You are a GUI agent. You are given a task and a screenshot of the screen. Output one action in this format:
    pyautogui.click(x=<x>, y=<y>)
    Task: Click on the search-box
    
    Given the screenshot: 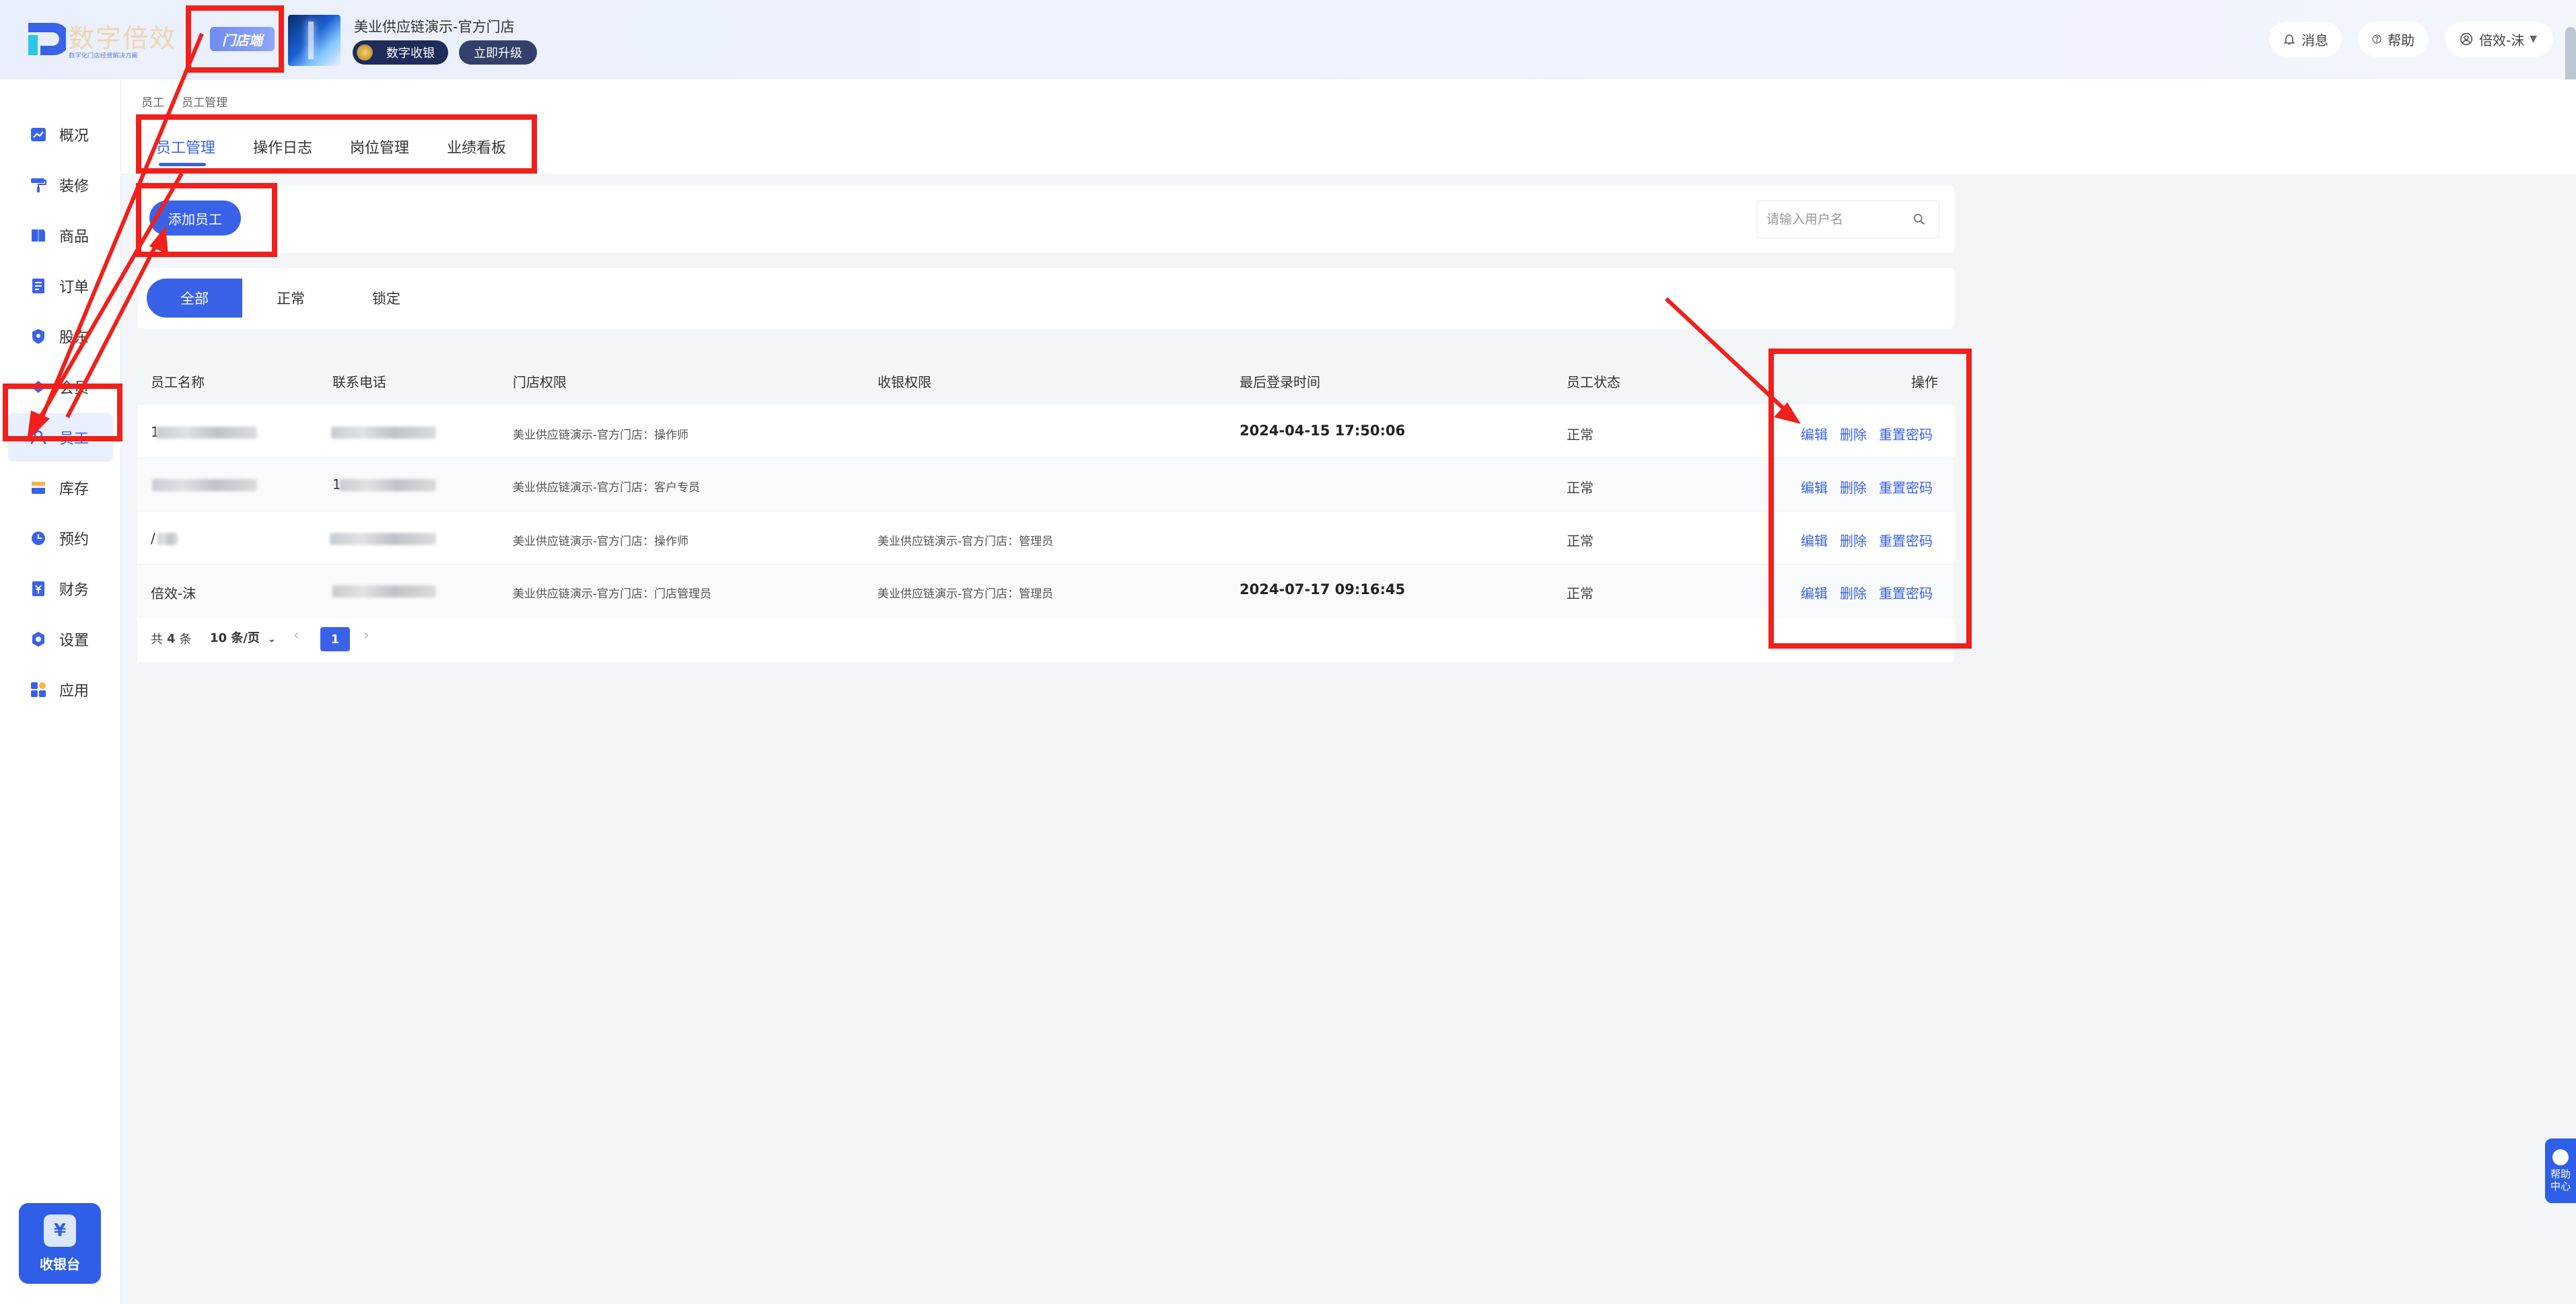 What is the action you would take?
    pyautogui.click(x=1847, y=220)
    